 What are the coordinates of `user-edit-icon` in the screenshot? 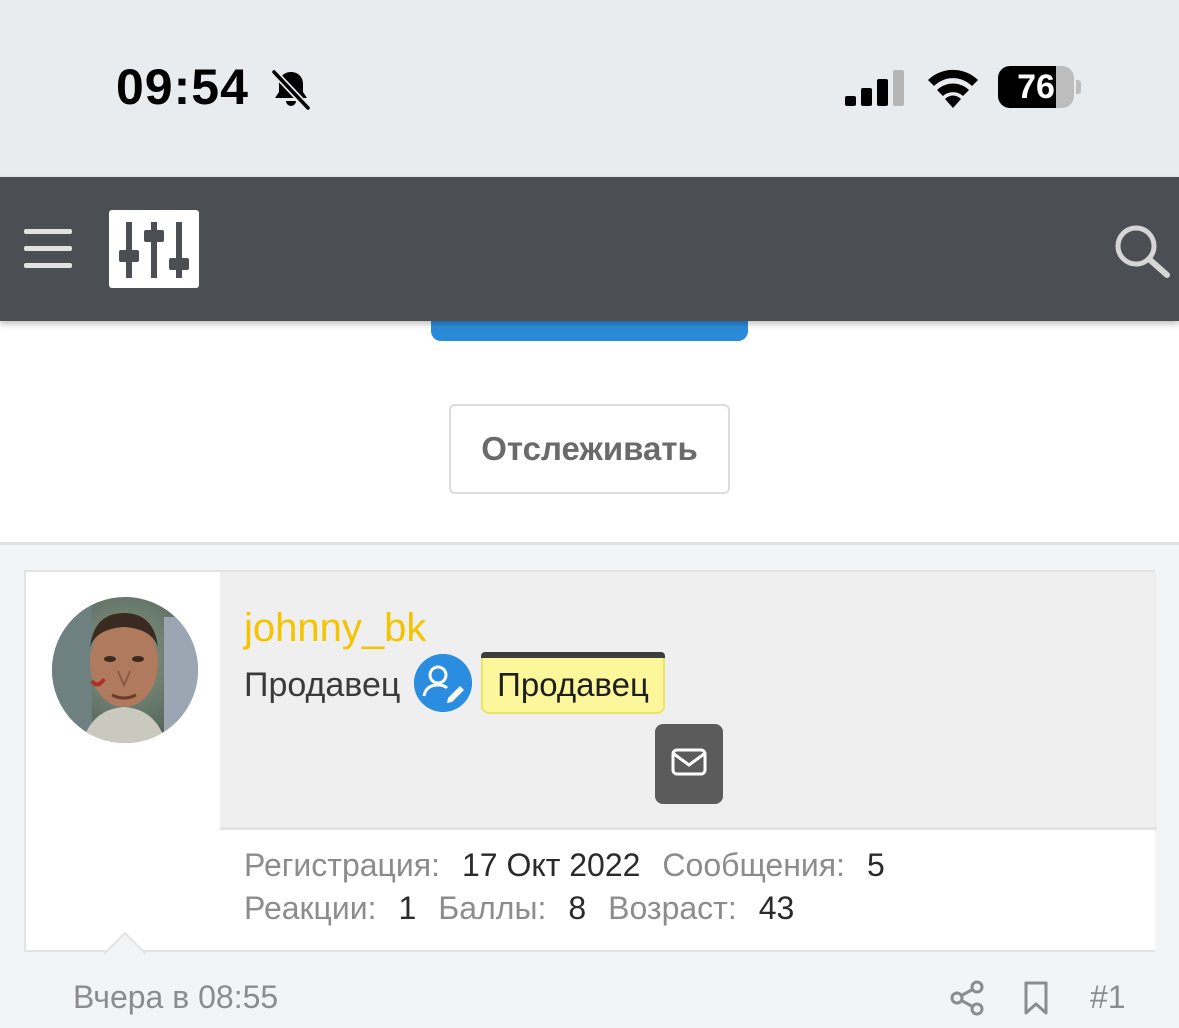 It's located at (443, 683).